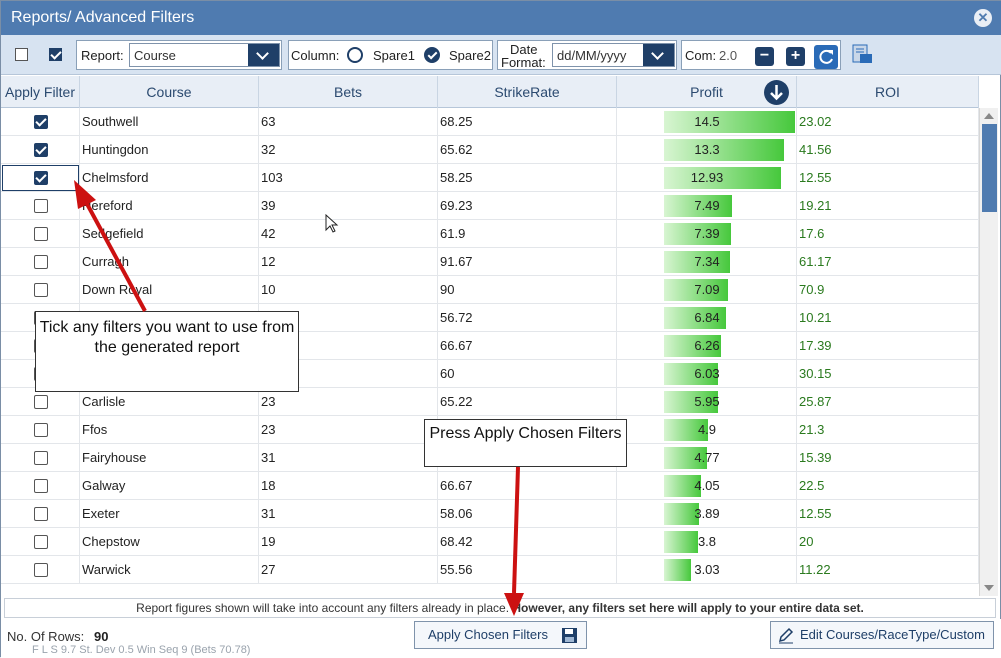 This screenshot has width=1001, height=658. I want to click on commission-group: Com: 2.0 − +, so click(761, 55).